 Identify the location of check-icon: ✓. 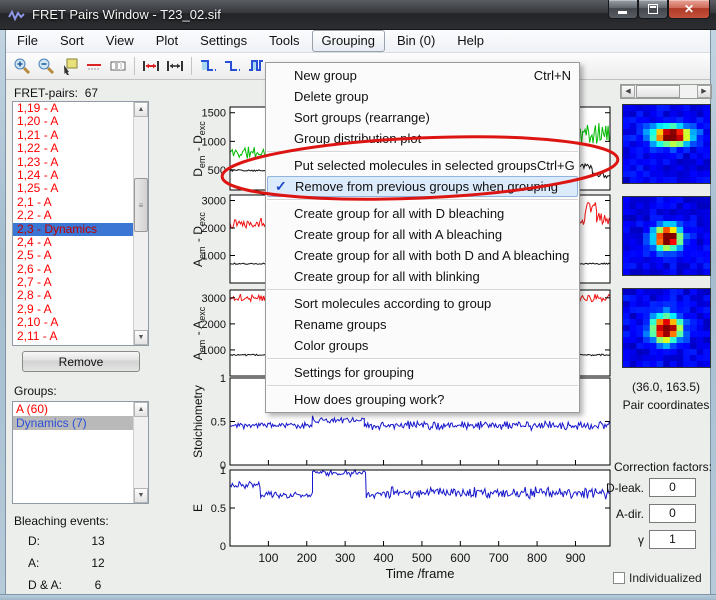
(281, 186).